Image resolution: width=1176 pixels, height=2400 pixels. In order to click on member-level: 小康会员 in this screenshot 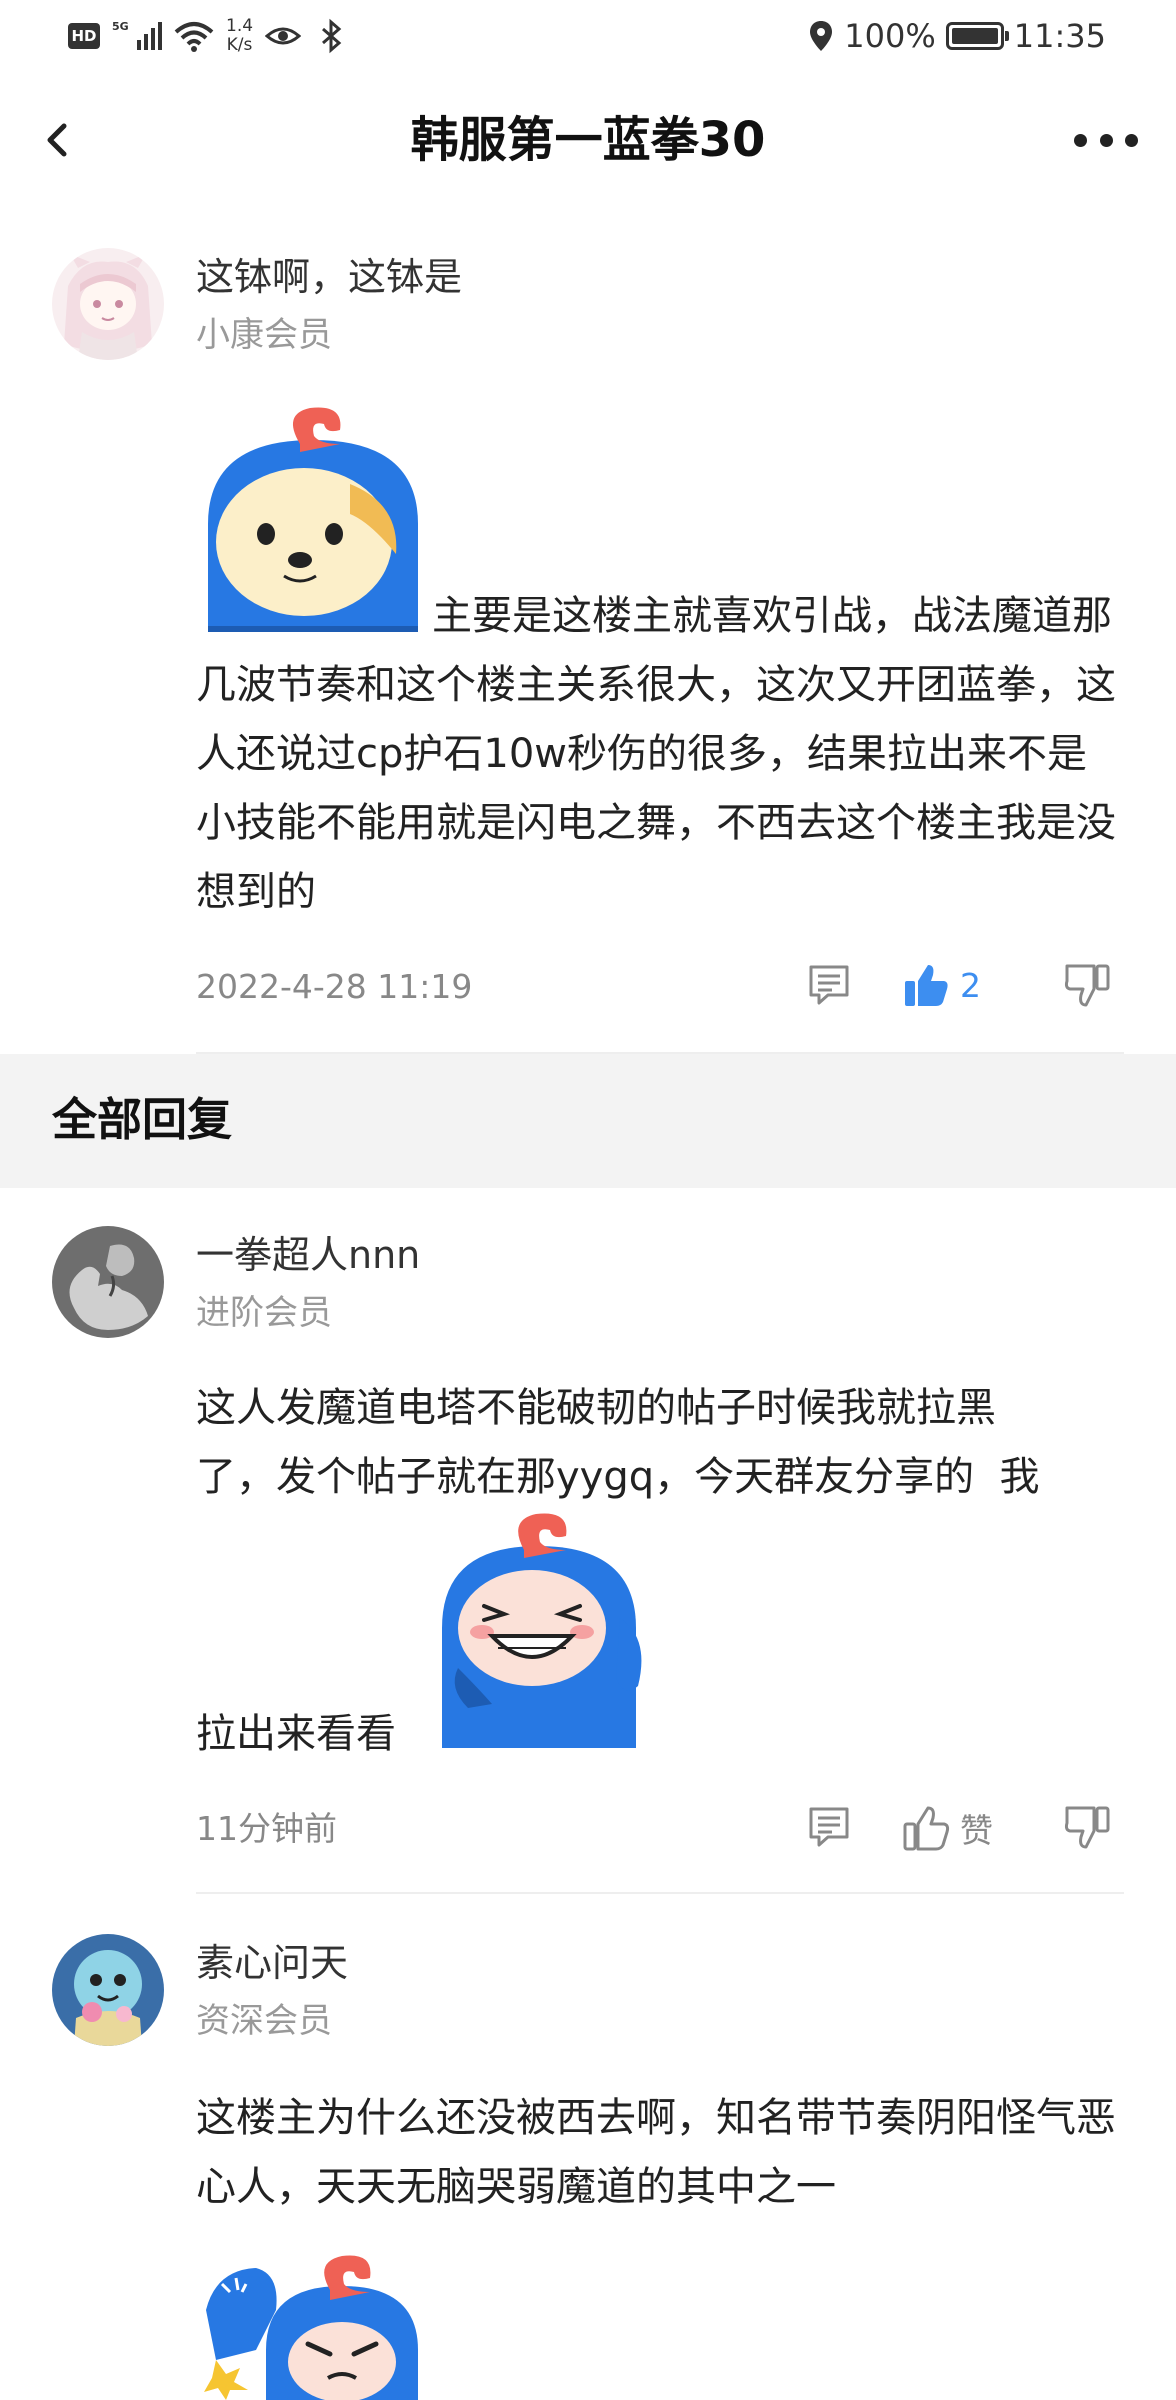, I will do `click(264, 335)`.